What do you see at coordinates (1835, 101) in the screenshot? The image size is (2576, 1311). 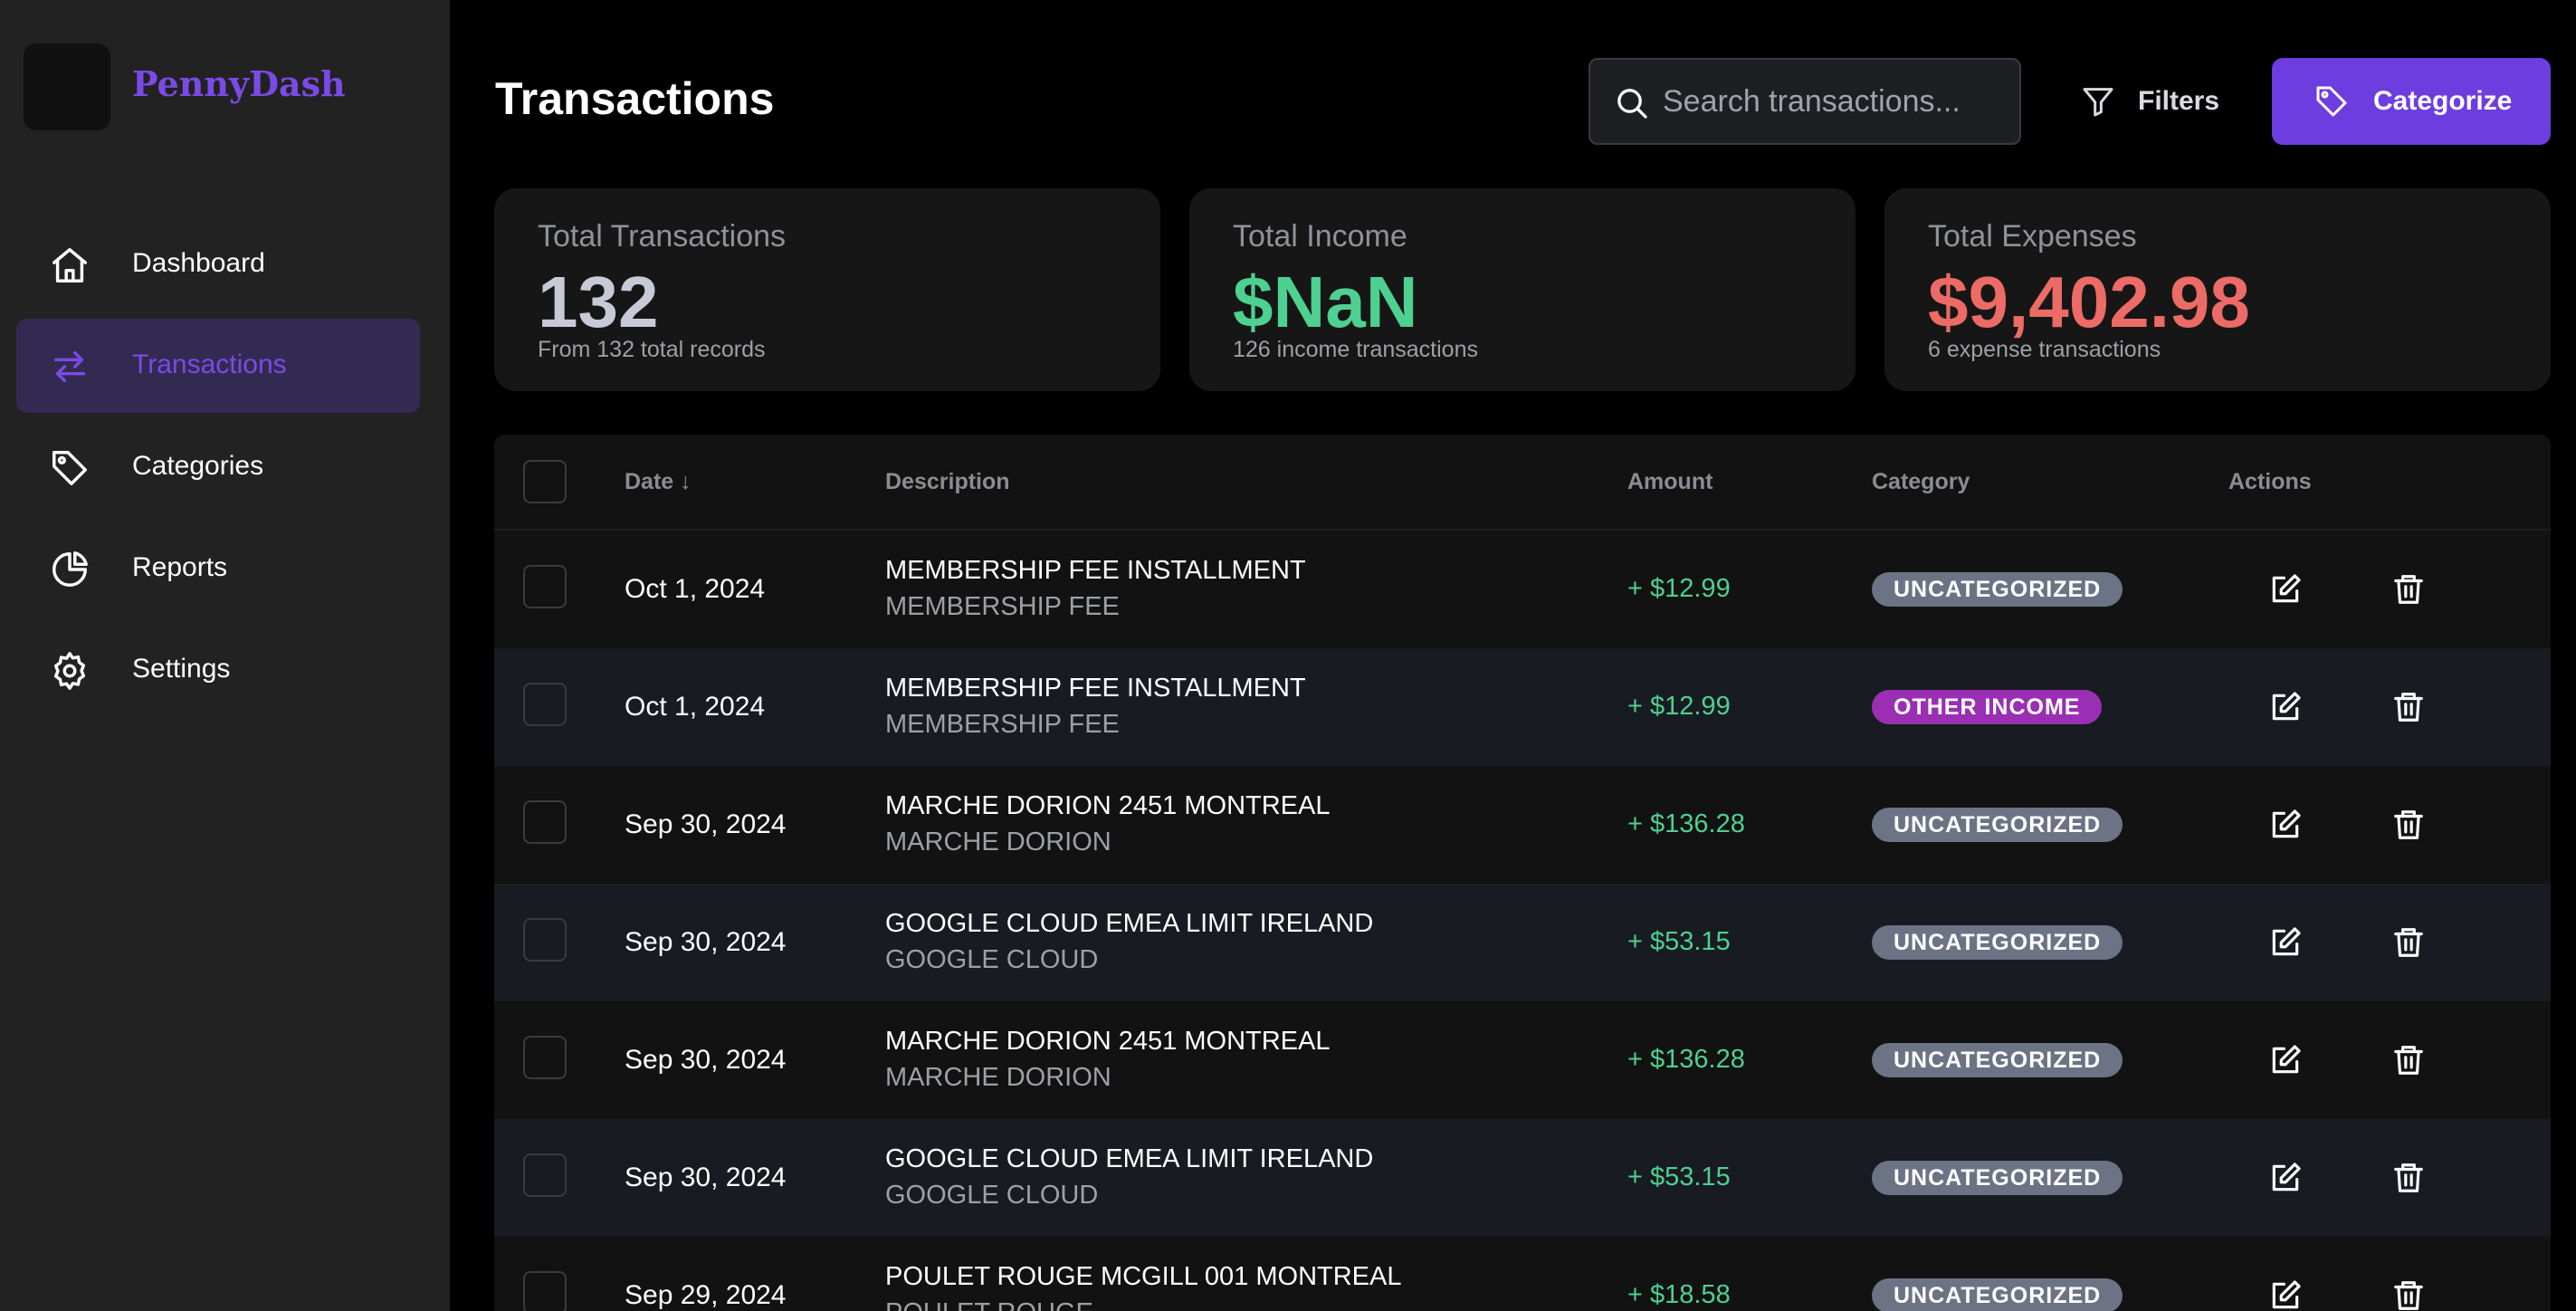 I see `search-input` at bounding box center [1835, 101].